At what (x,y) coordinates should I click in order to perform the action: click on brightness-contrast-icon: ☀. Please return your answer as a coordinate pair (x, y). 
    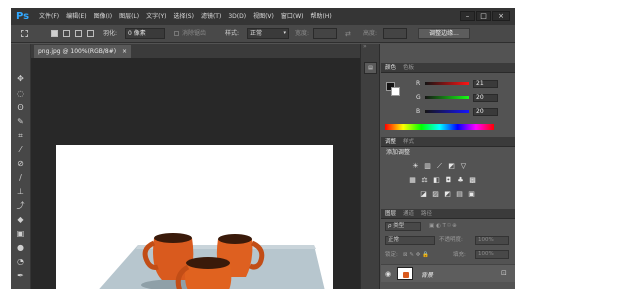
    Looking at the image, I should click on (415, 166).